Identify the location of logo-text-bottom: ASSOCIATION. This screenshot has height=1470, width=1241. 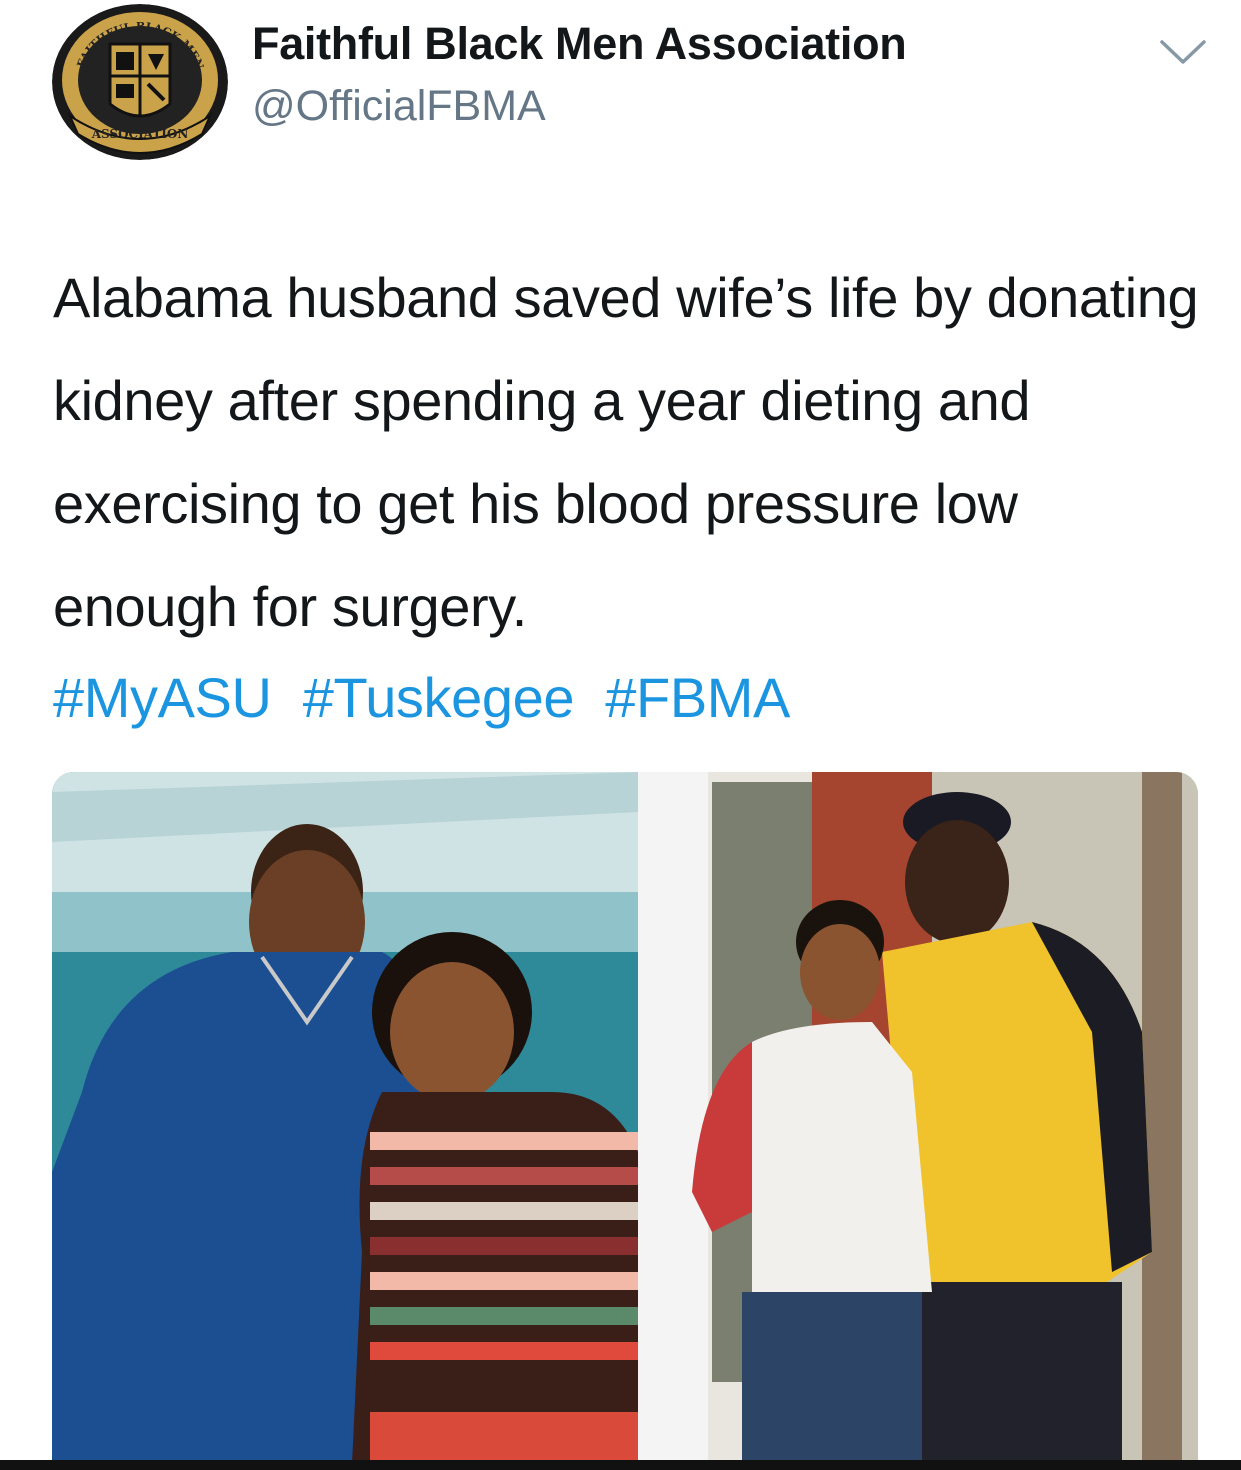
(140, 134).